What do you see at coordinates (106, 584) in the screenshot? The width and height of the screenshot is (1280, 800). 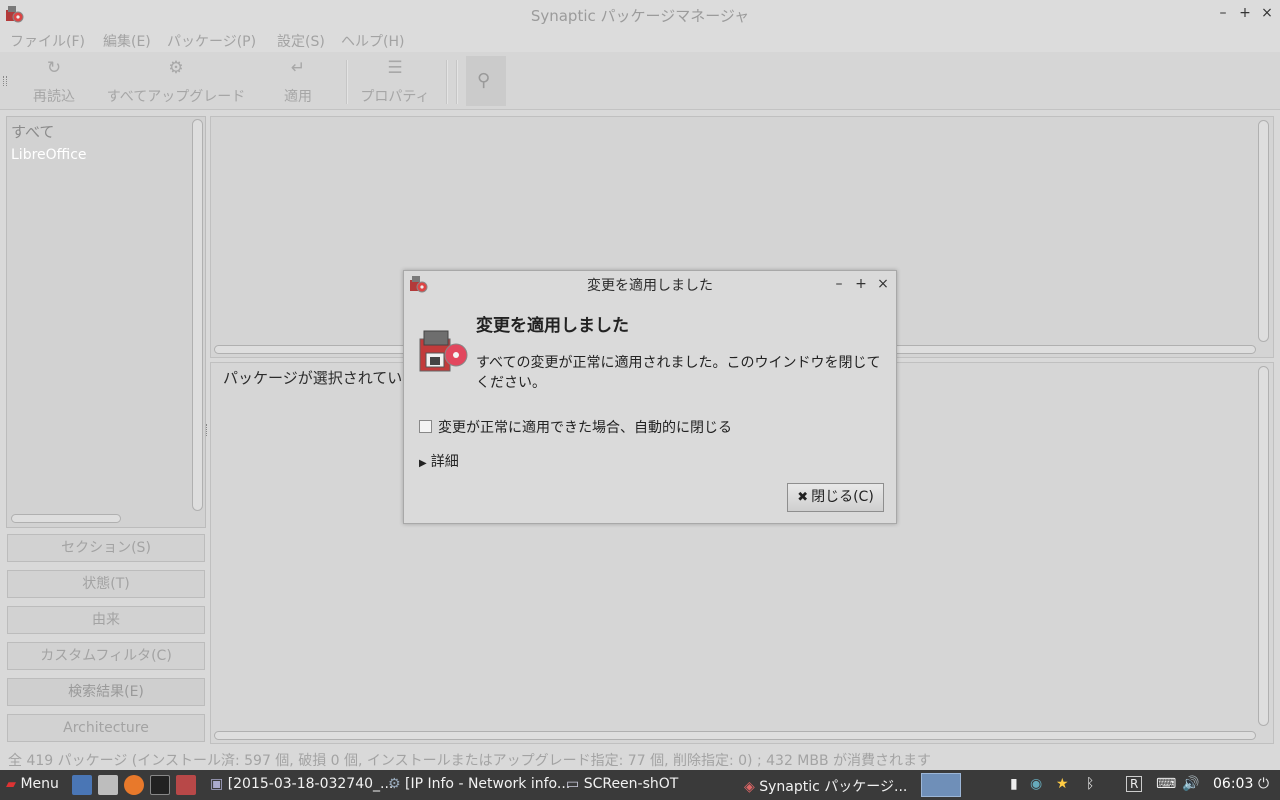 I see `filter-status-button: 状態(T)` at bounding box center [106, 584].